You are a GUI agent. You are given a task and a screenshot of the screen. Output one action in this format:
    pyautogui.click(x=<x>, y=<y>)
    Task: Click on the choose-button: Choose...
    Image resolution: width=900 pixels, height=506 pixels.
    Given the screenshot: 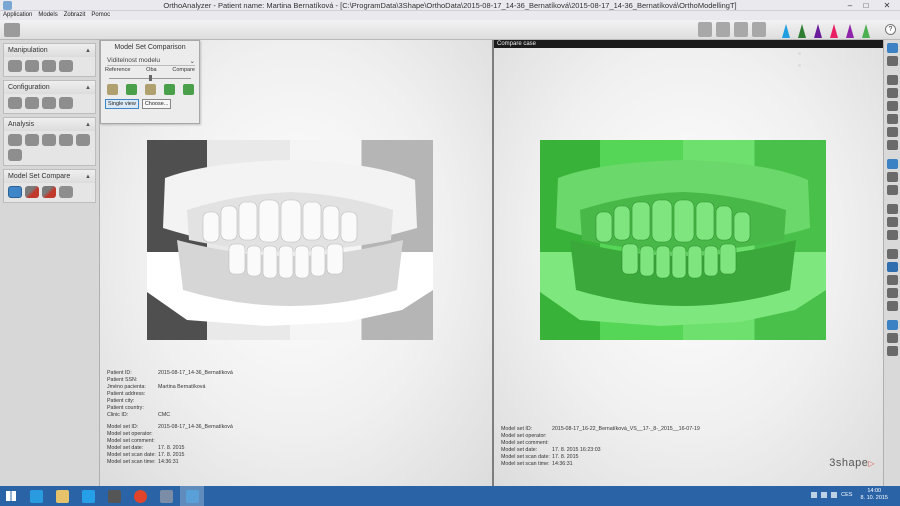 What is the action you would take?
    pyautogui.click(x=156, y=104)
    